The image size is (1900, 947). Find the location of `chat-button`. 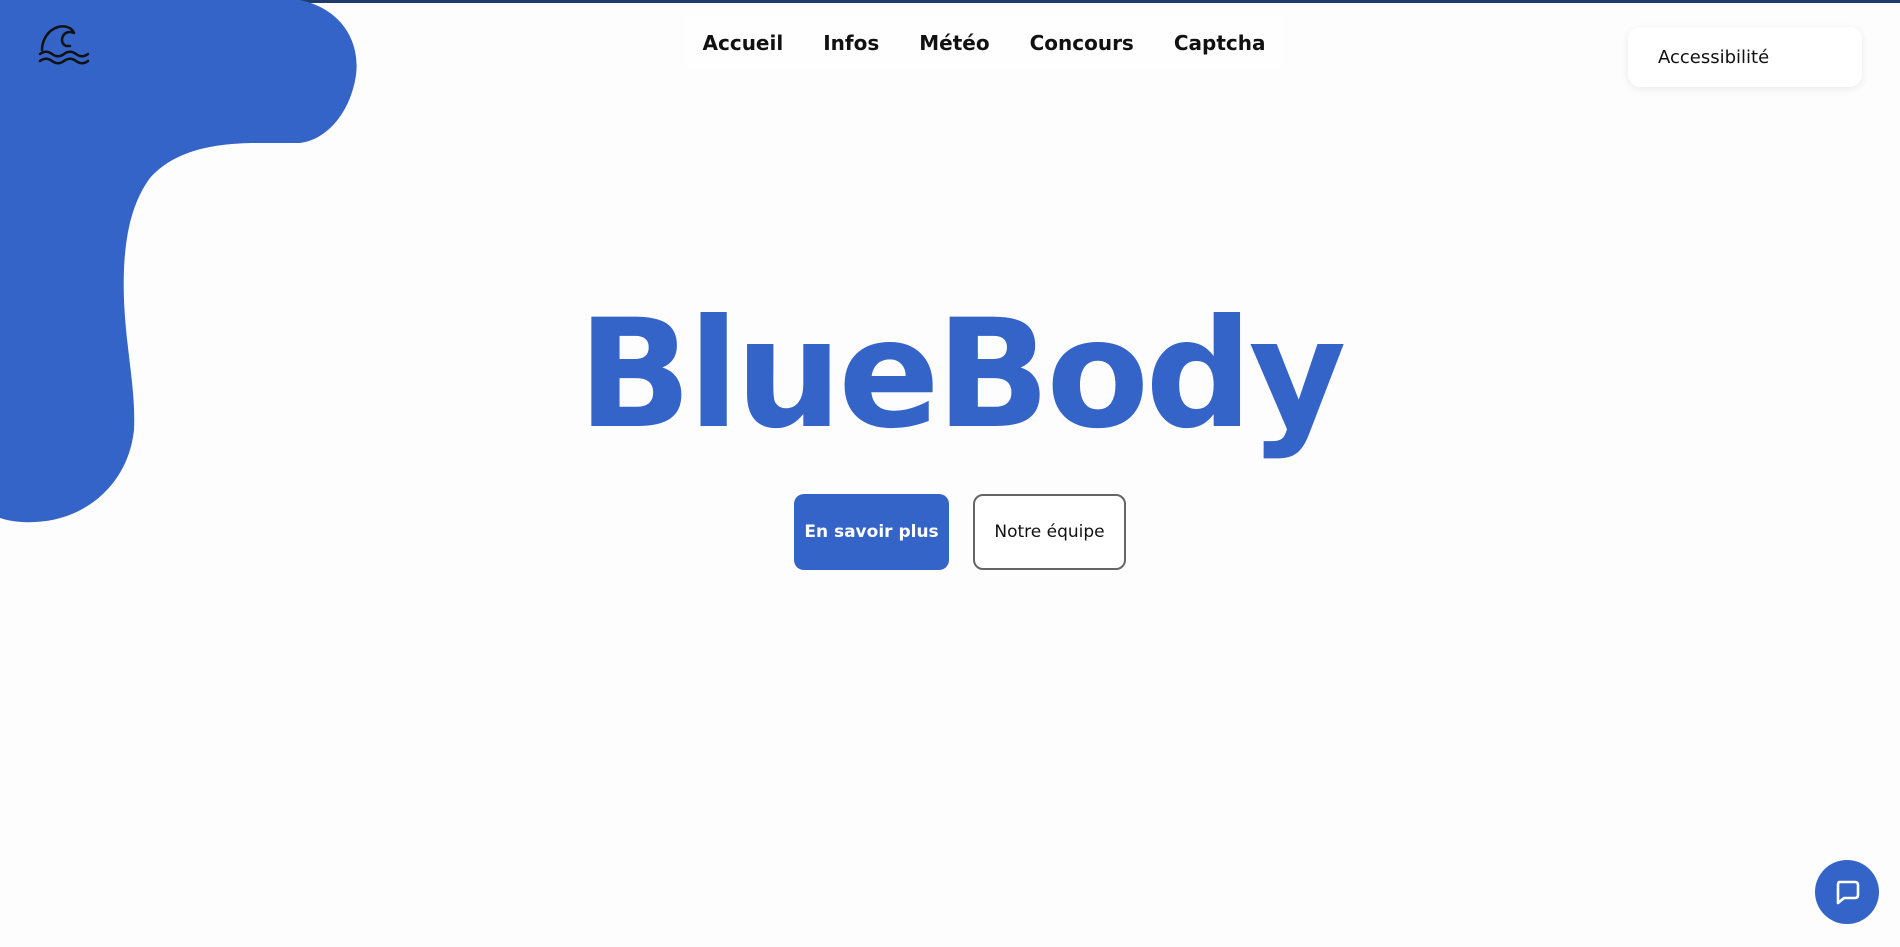

chat-button is located at coordinates (1847, 892).